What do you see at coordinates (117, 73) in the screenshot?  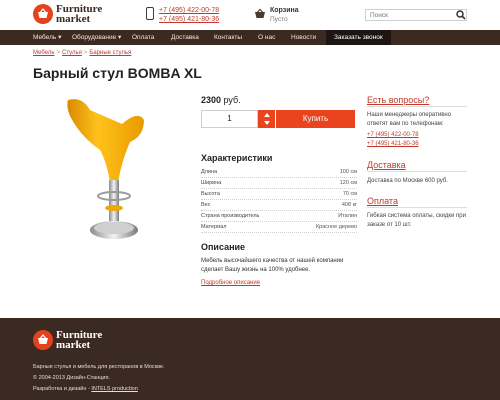 I see `page-title: Барный стул BOMBA XL` at bounding box center [117, 73].